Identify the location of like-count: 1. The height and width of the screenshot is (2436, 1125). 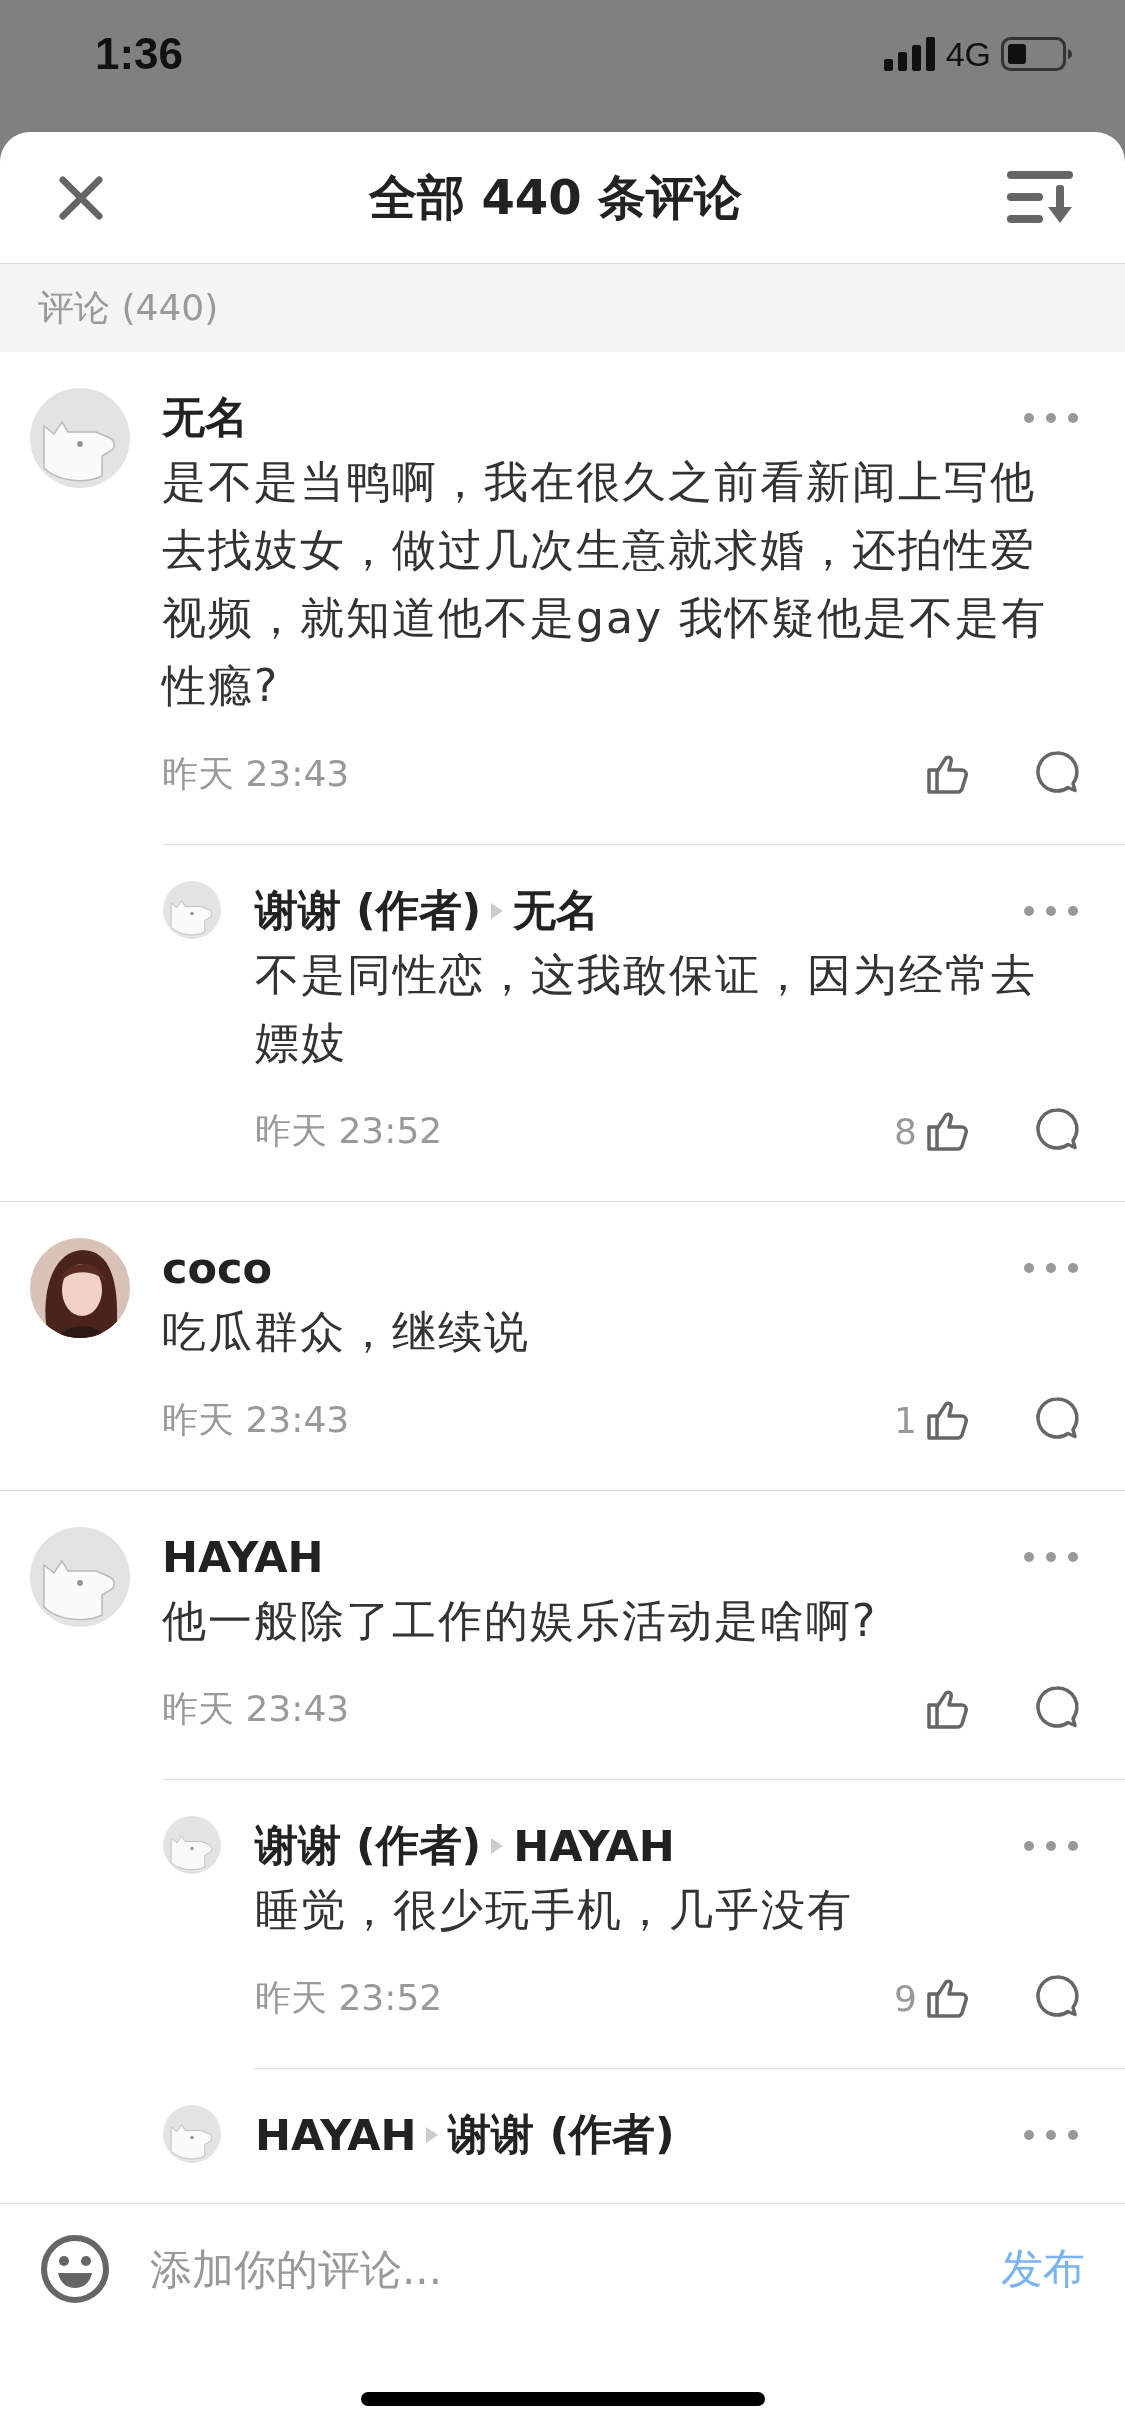
(905, 1420).